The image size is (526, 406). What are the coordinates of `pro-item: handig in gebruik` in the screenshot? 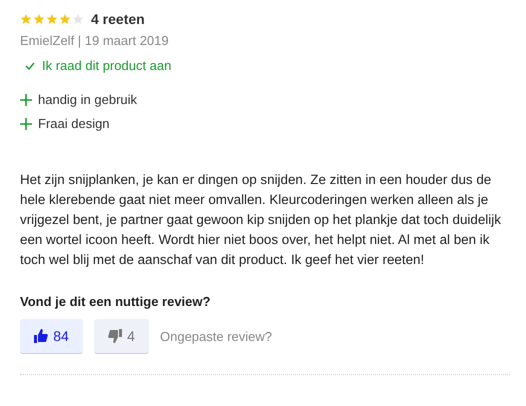 It's located at (88, 99).